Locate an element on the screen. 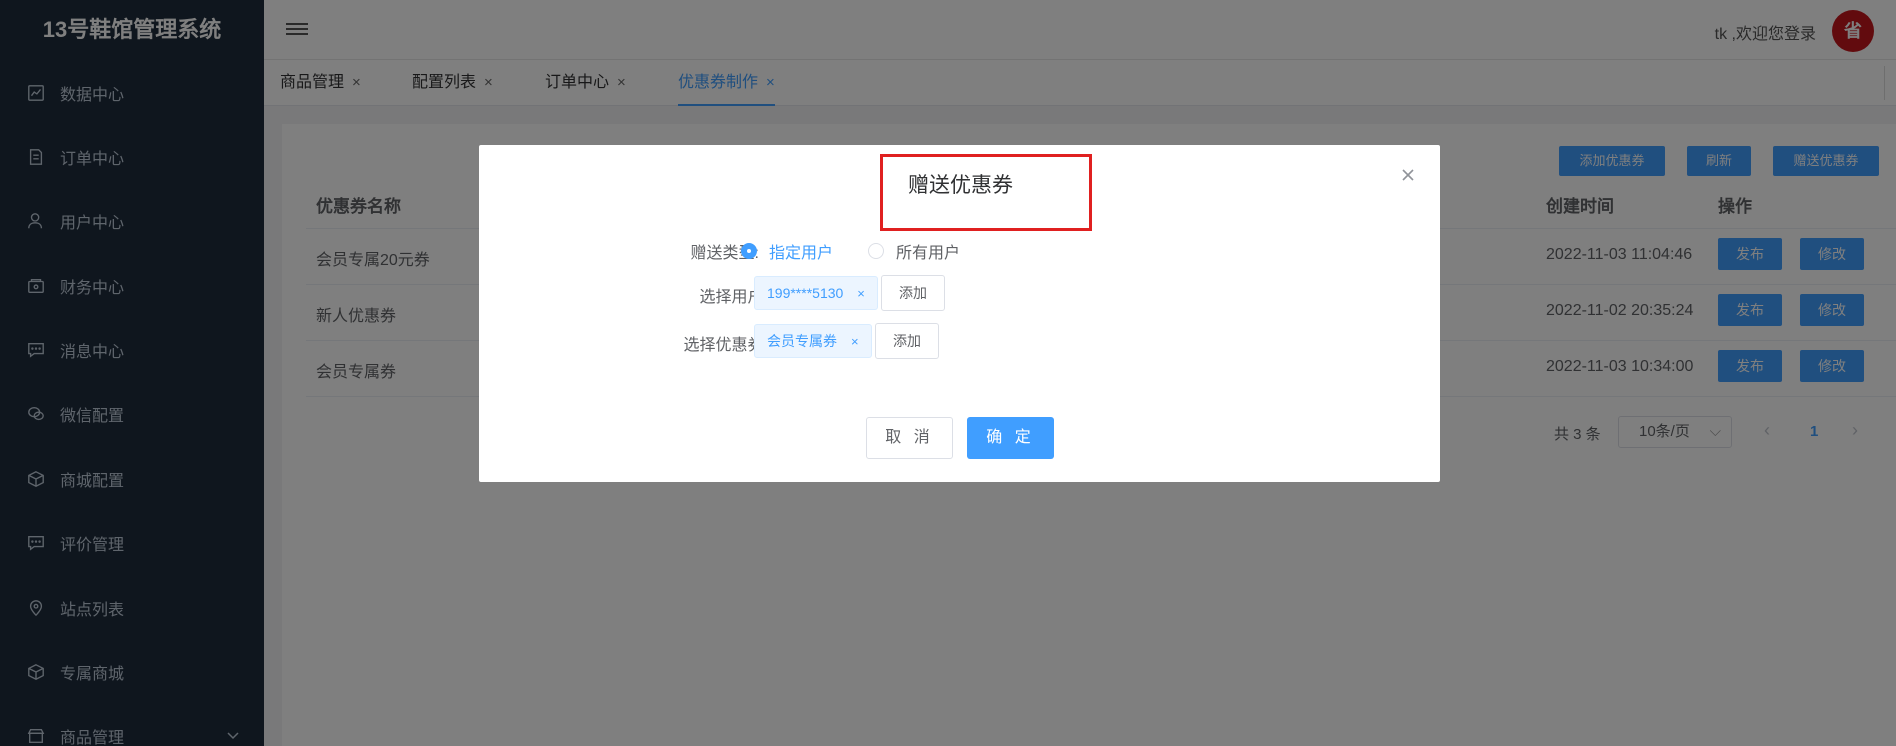 Image resolution: width=1896 pixels, height=746 pixels. coupon-tag: 会员专属券 × is located at coordinates (813, 341).